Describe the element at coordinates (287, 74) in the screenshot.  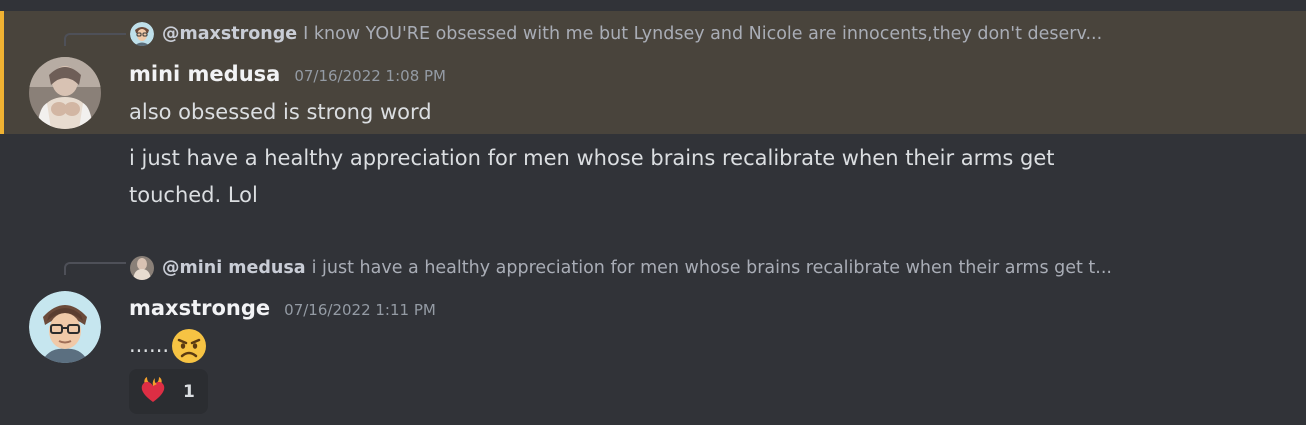
I see `message-header: mini medusa 07/16/2022 1:08 PM` at that location.